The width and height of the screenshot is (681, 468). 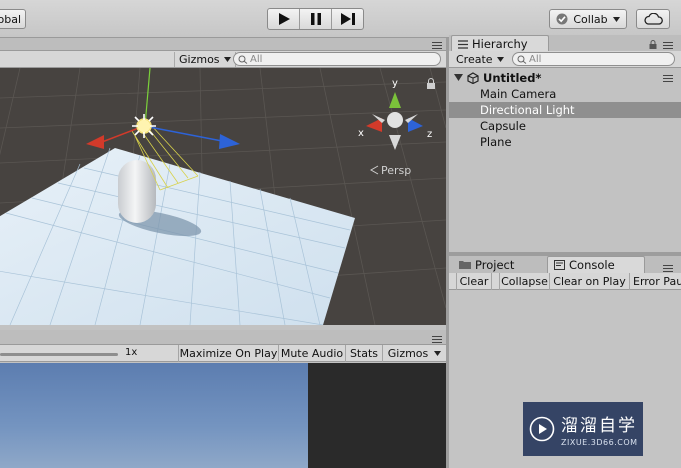 I want to click on watermark-url: ZIXUE.3D66.COM, so click(x=599, y=442).